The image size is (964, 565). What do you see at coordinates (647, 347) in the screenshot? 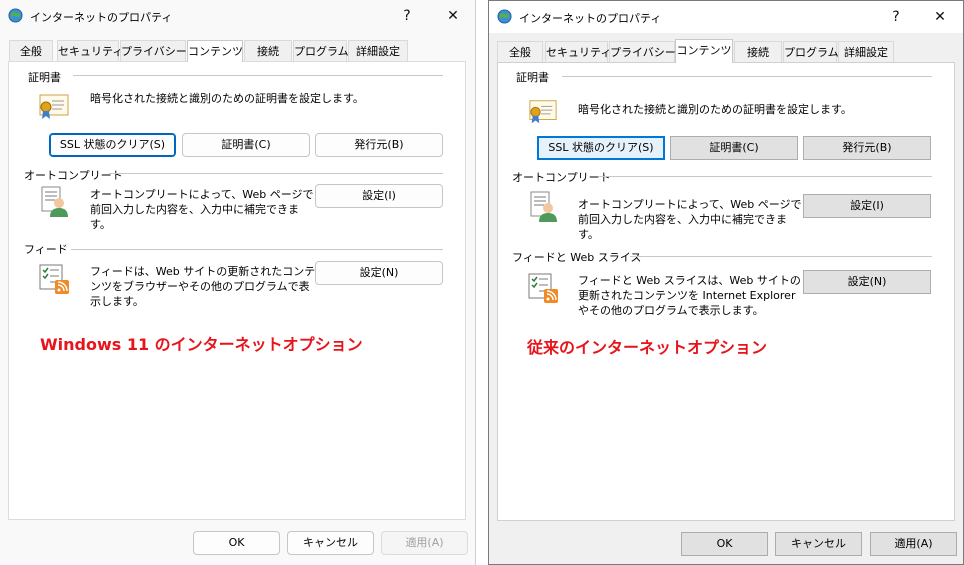
I see `comparison-caption: 従来のインターネットオプション` at bounding box center [647, 347].